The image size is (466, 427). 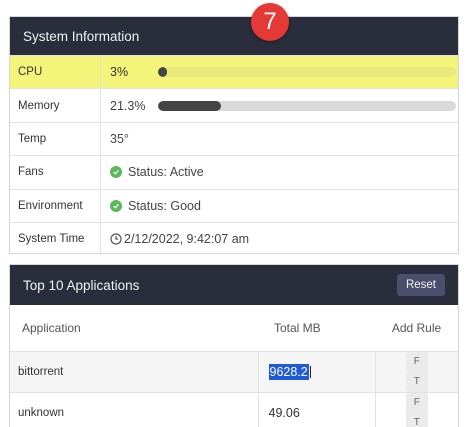 What do you see at coordinates (162, 72) in the screenshot?
I see `cpu-progress-fill` at bounding box center [162, 72].